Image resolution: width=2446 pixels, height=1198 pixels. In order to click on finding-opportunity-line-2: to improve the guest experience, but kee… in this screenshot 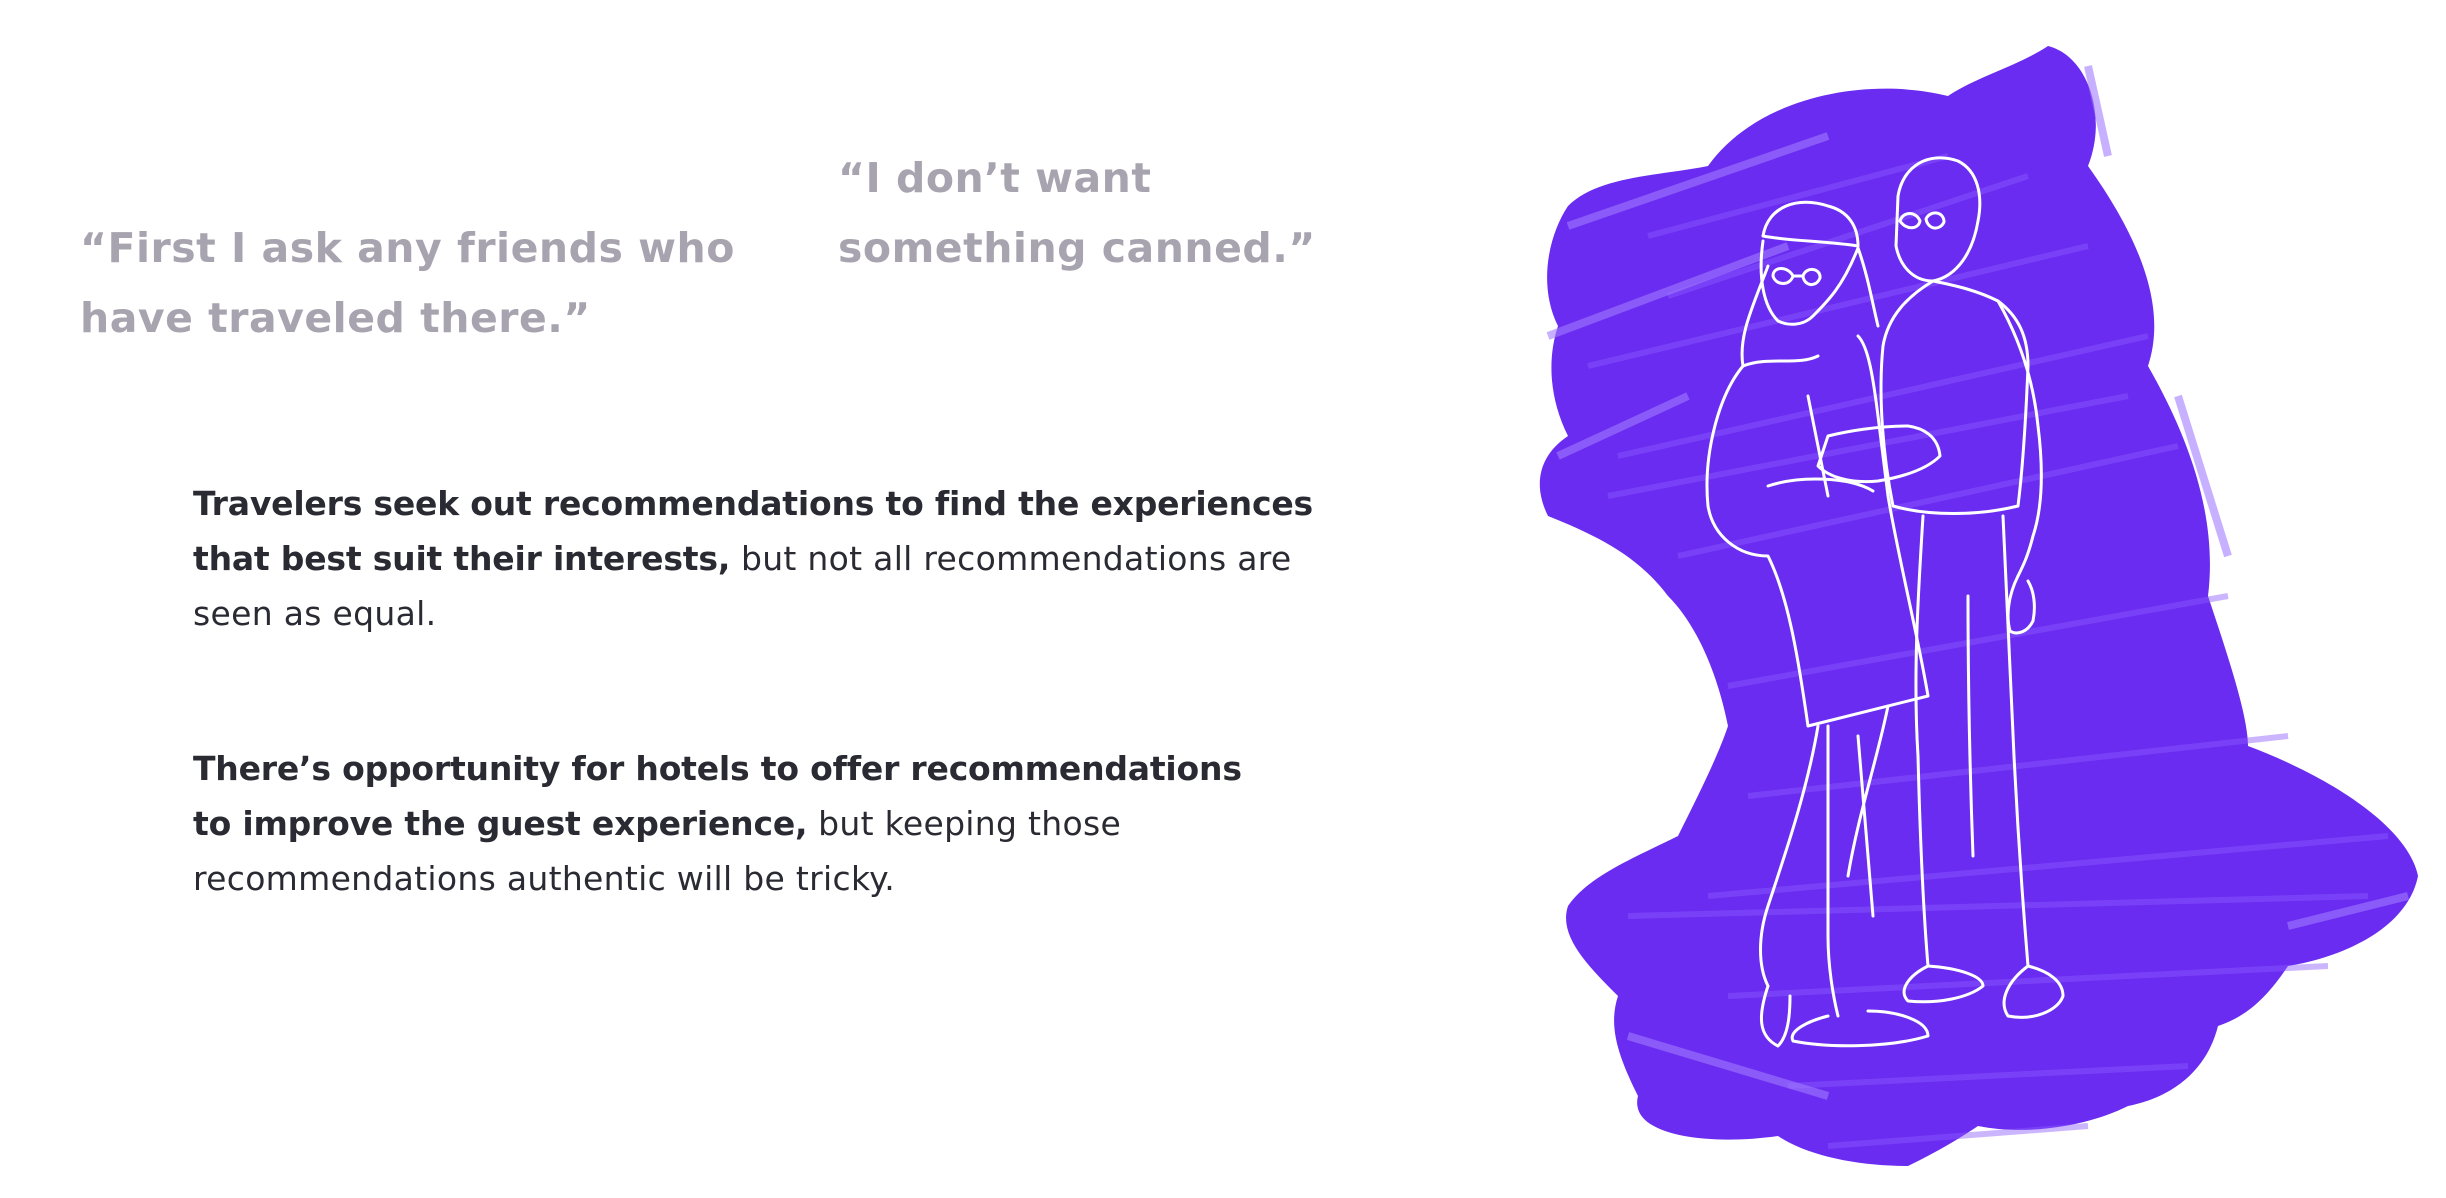, I will do `click(713, 823)`.